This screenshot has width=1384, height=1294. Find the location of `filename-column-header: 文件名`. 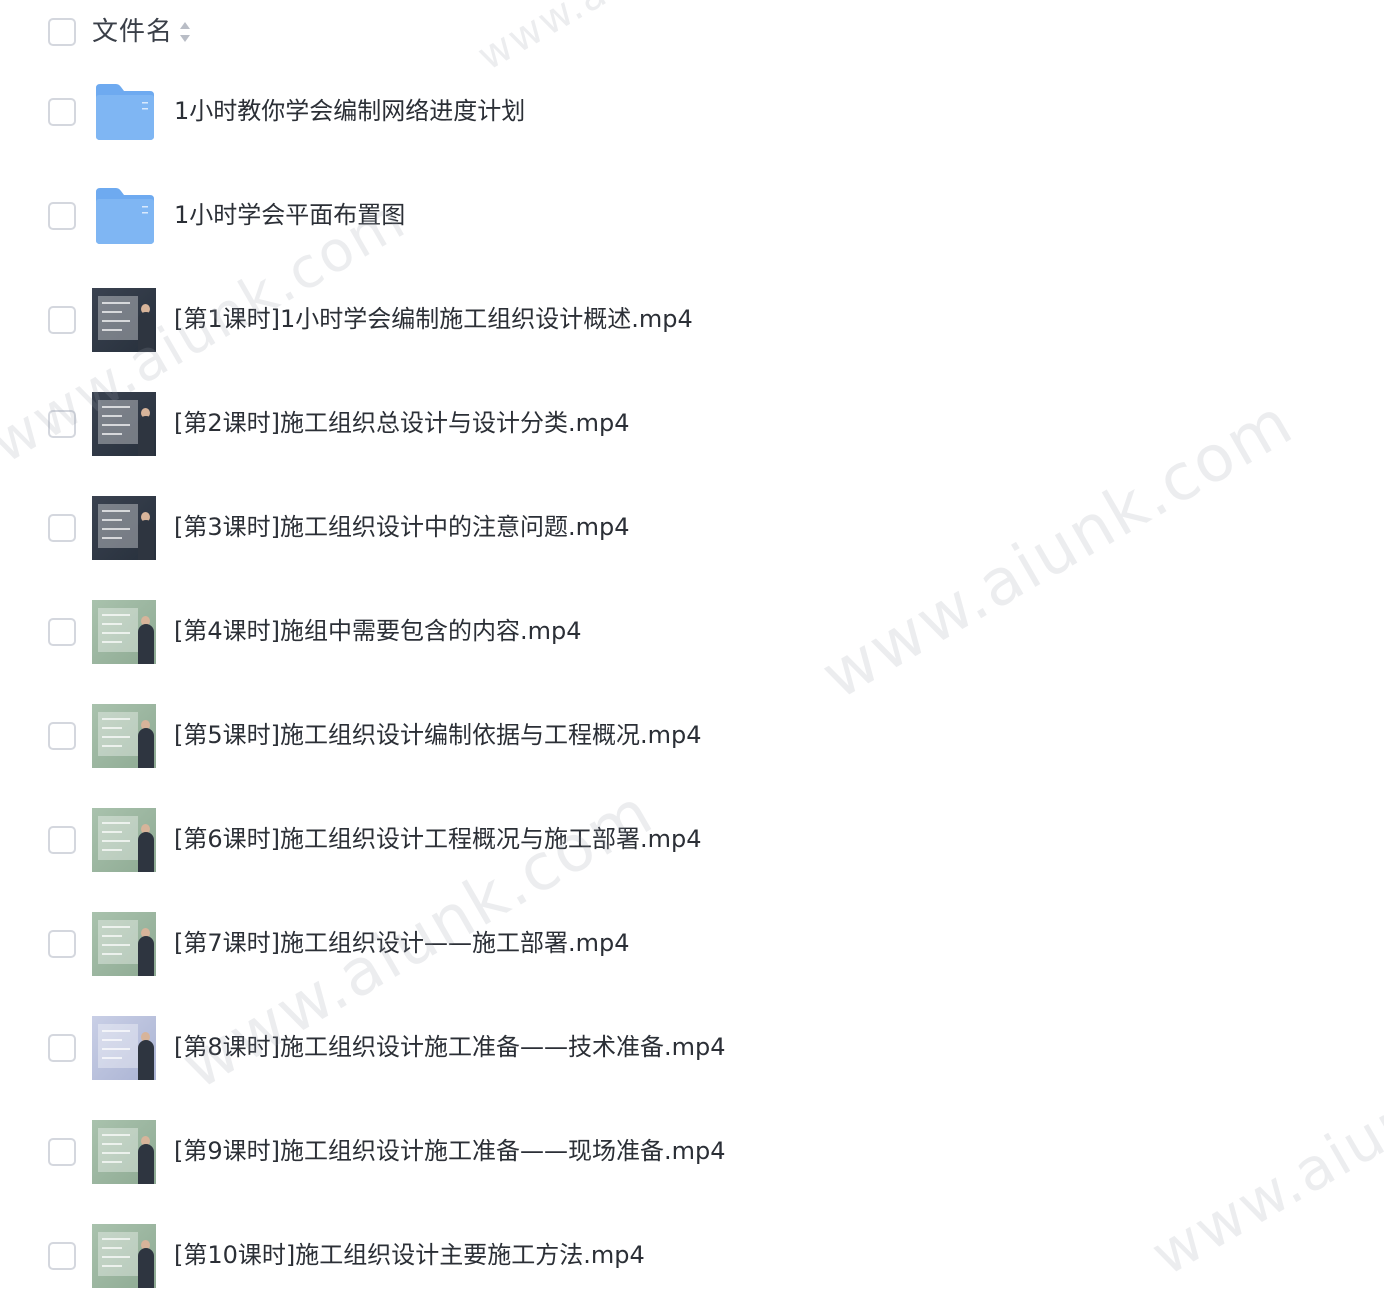

filename-column-header: 文件名 is located at coordinates (132, 32).